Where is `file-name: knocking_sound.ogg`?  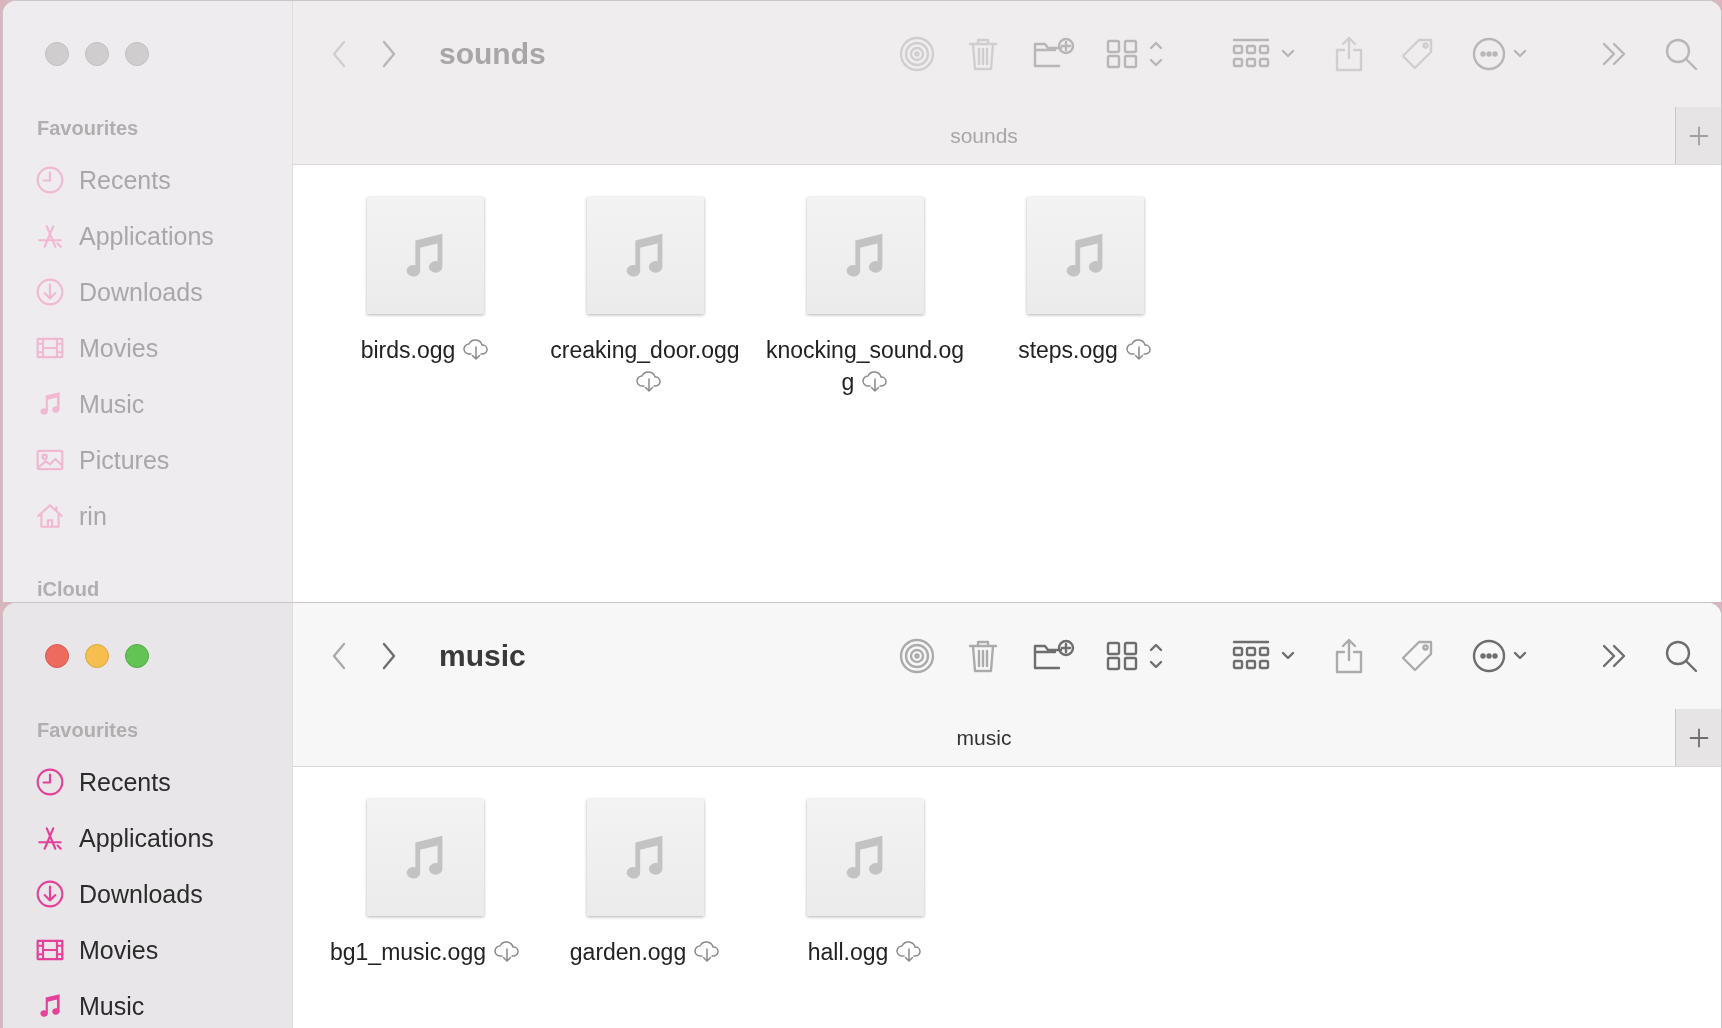 file-name: knocking_sound.ogg is located at coordinates (865, 366).